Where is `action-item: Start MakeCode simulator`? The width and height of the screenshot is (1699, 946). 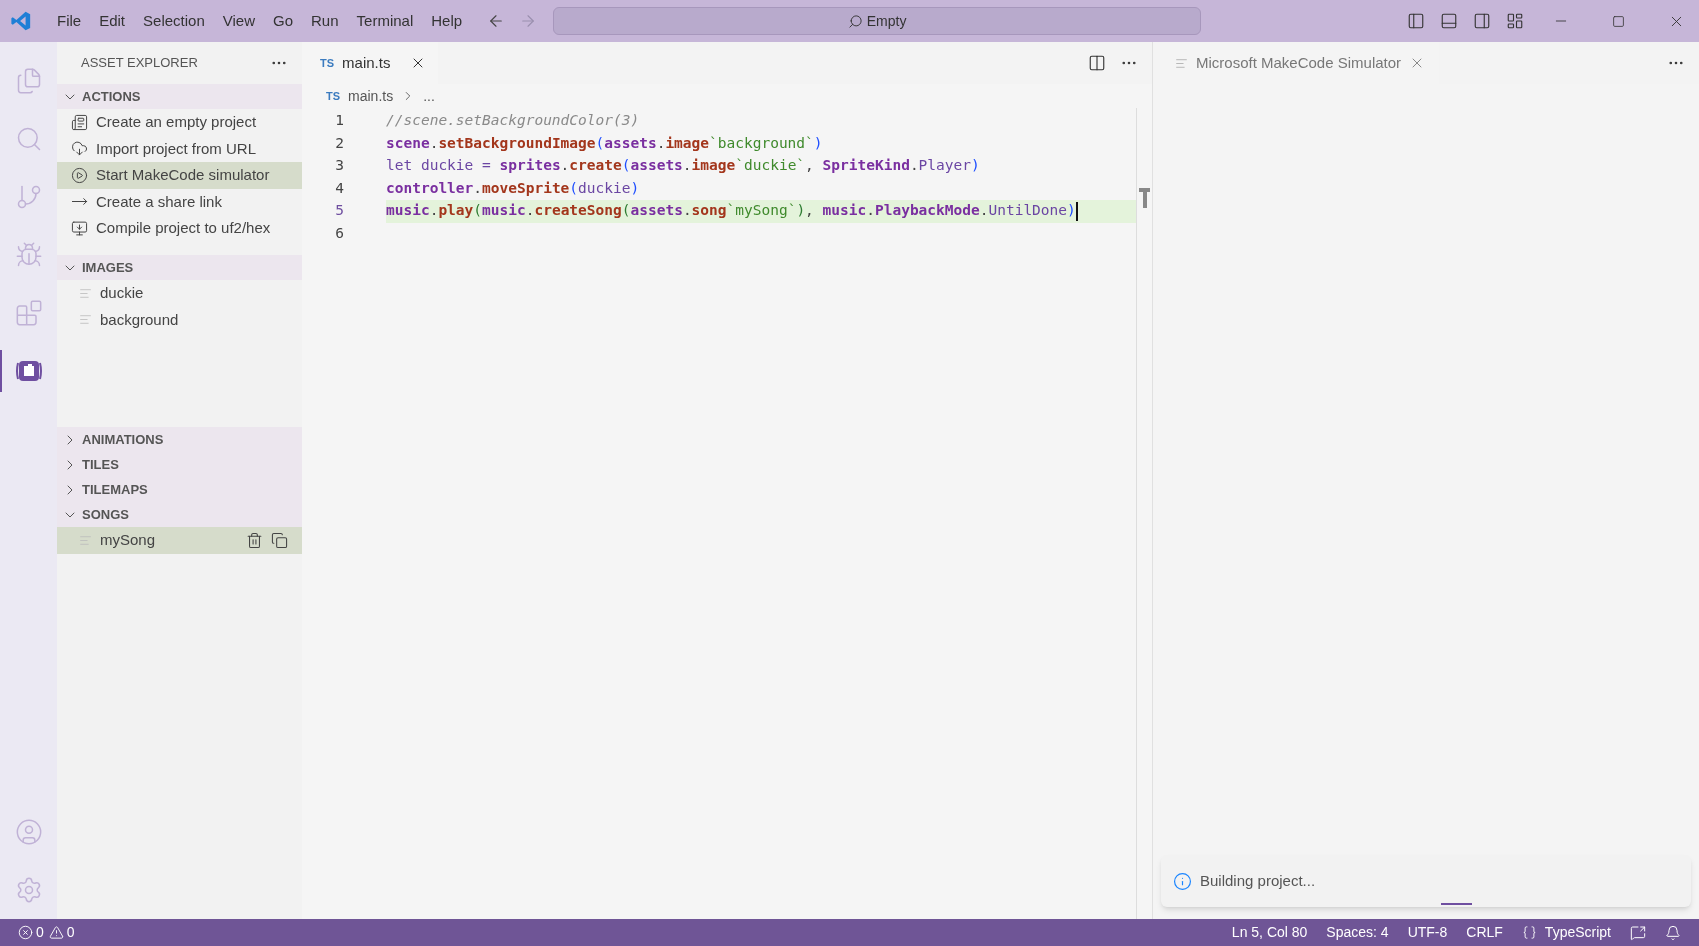
action-item: Start MakeCode simulator is located at coordinates (179, 175).